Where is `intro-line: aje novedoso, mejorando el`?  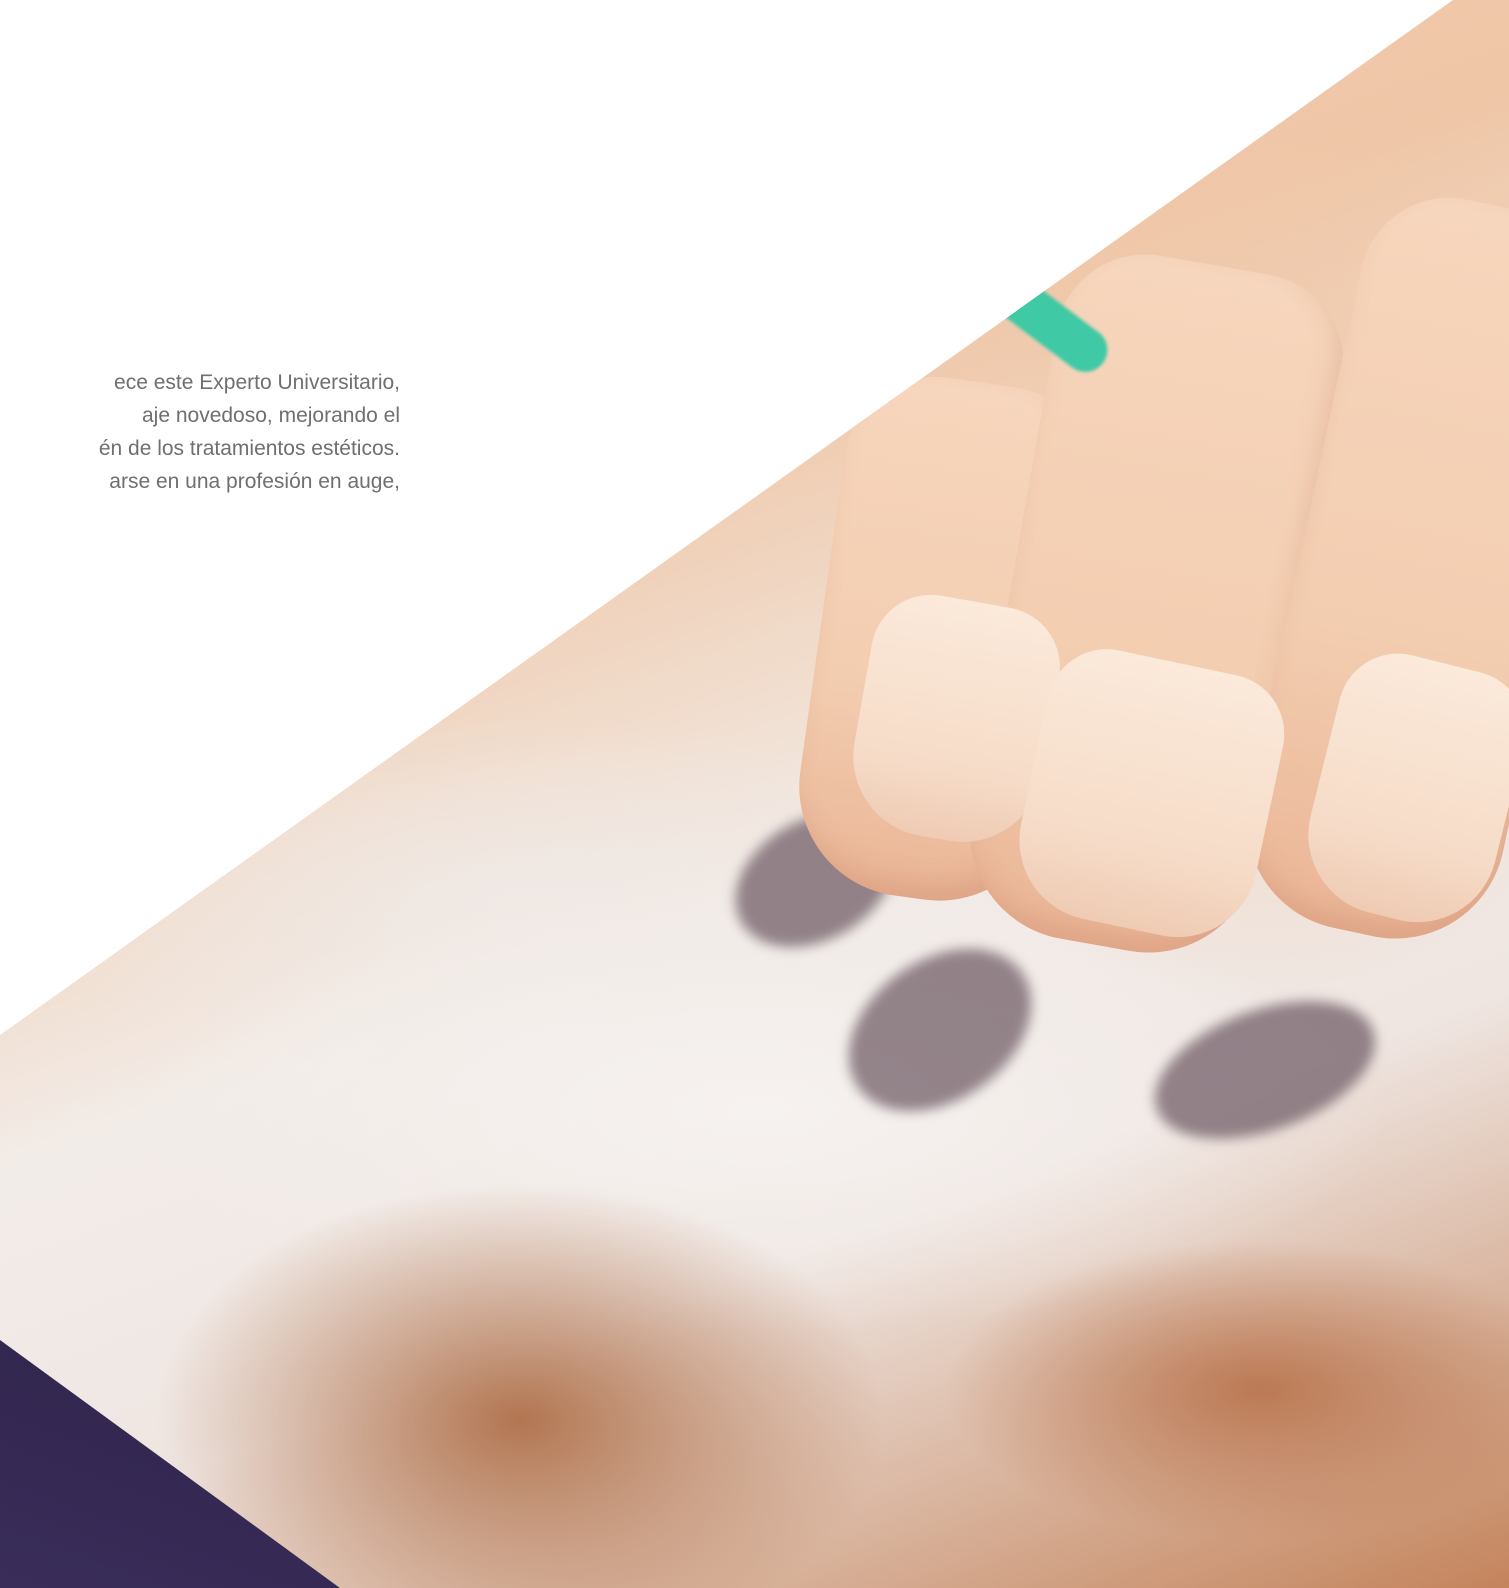
intro-line: aje novedoso, mejorando el is located at coordinates (270, 415).